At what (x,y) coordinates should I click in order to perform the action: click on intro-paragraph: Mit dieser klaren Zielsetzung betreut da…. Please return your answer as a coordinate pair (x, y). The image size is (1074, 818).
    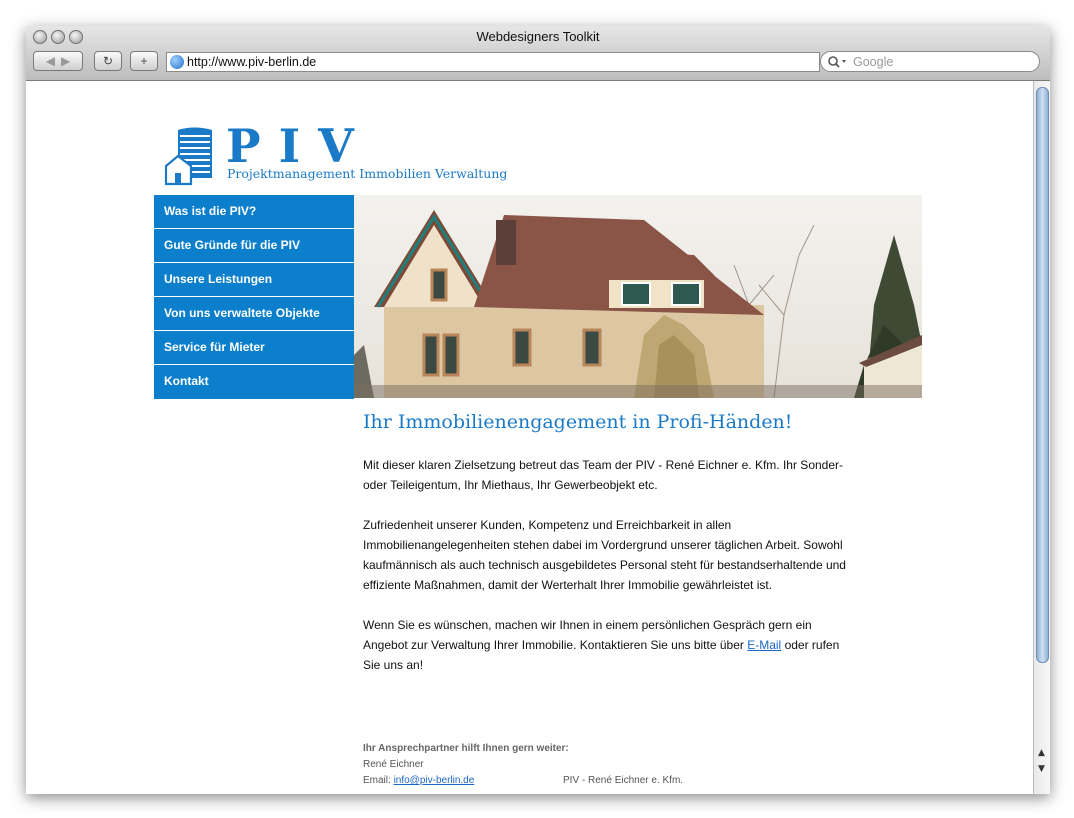
    Looking at the image, I should click on (603, 475).